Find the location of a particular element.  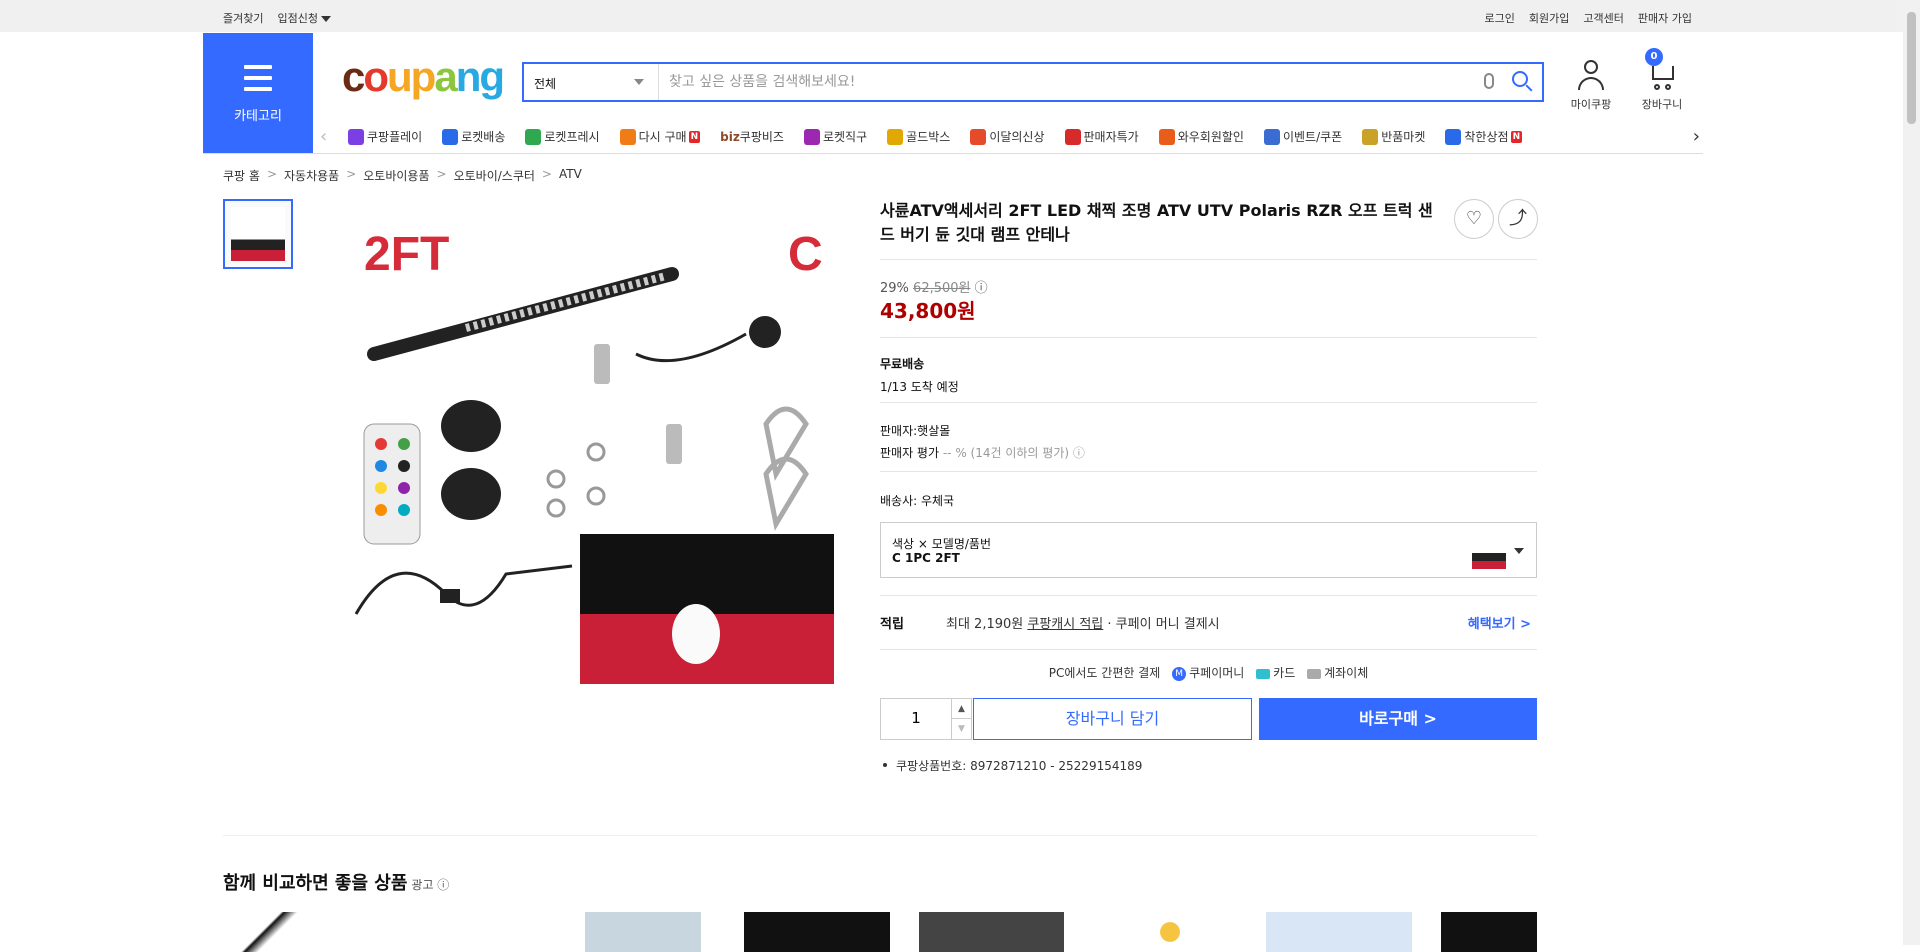

quantity-stepper: ▲ ▼ is located at coordinates (926, 719).